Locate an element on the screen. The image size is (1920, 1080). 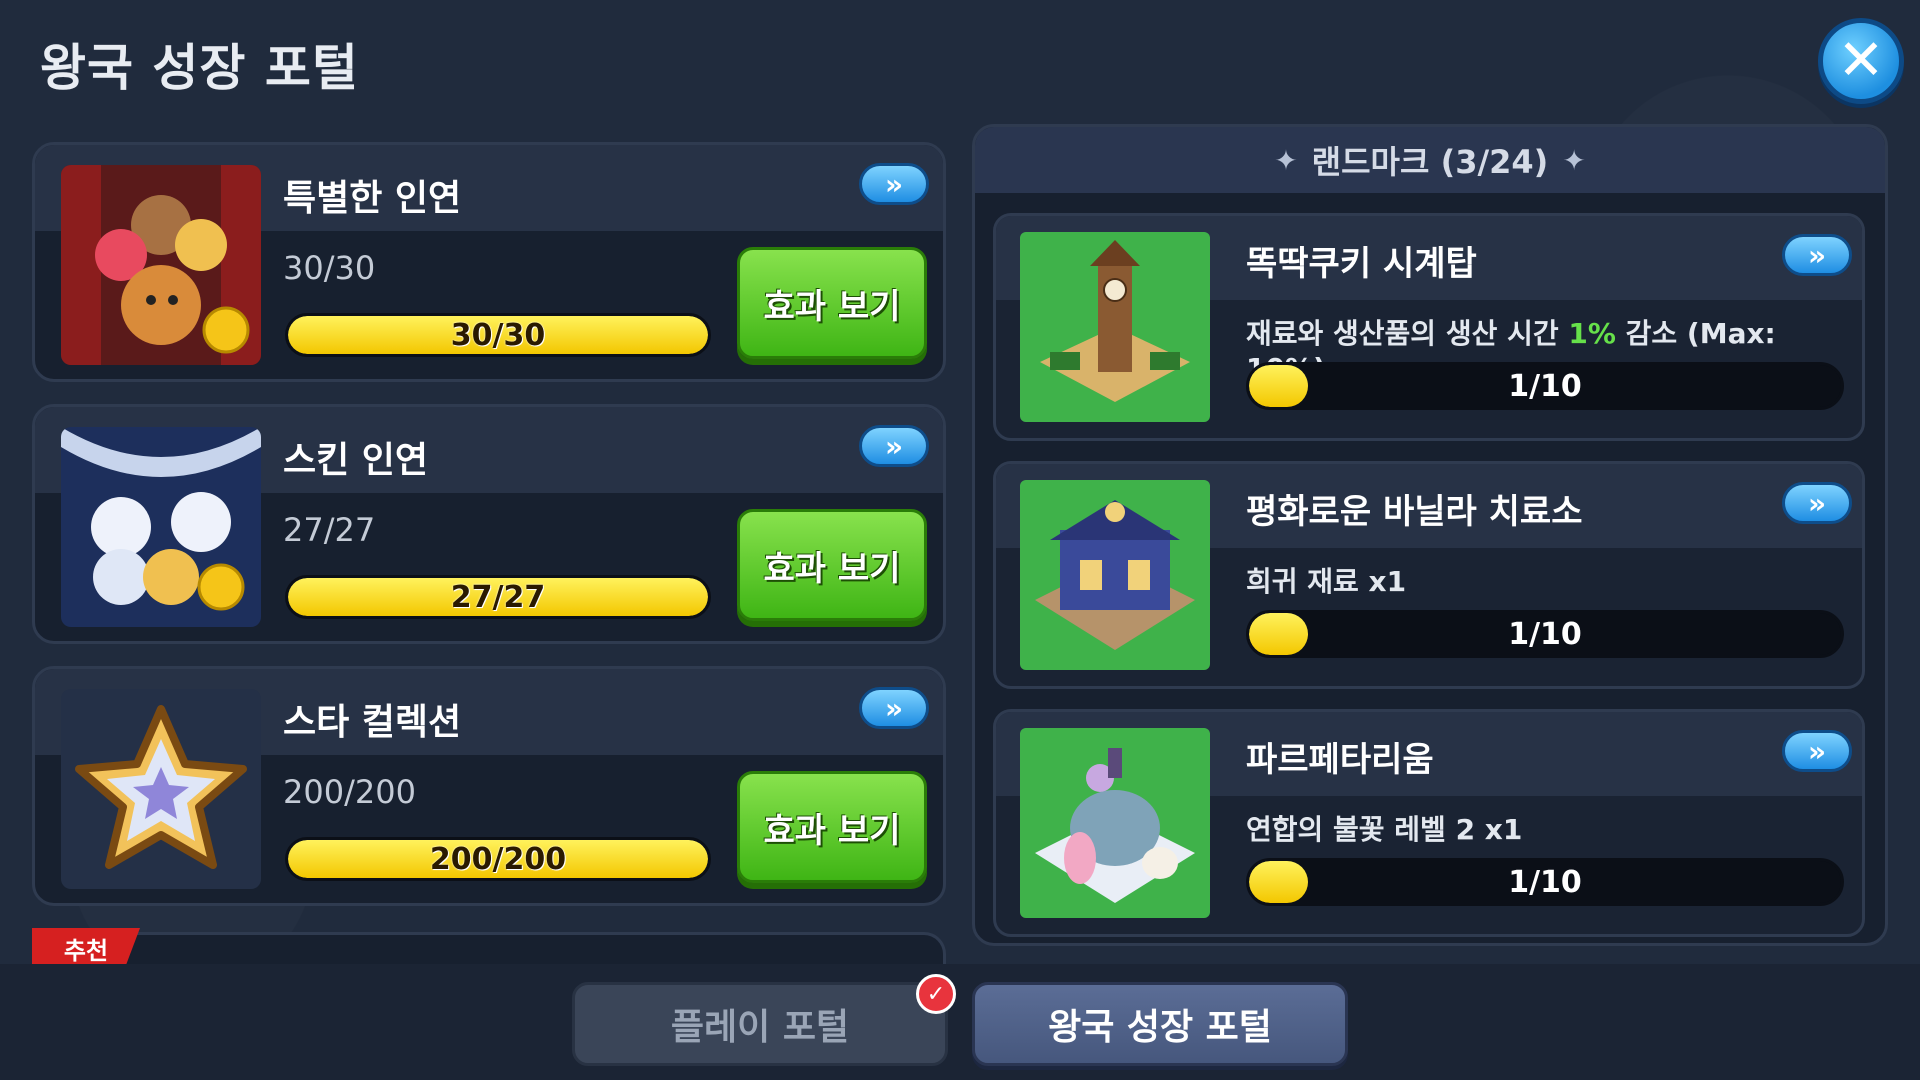
card-skin-bond: 스킨 인연 » 27/27 27/27 효과 보기 is located at coordinates (489, 524).